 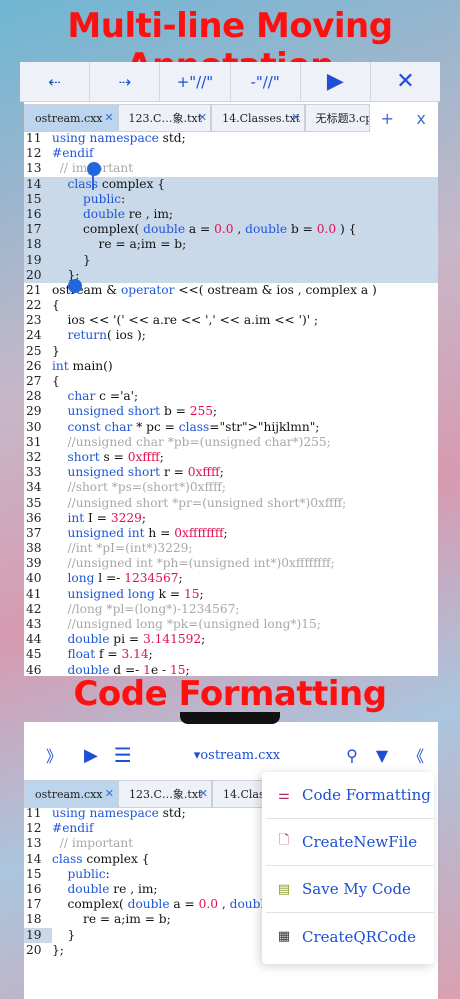 I want to click on remove-comment-button: -"//", so click(x=266, y=81).